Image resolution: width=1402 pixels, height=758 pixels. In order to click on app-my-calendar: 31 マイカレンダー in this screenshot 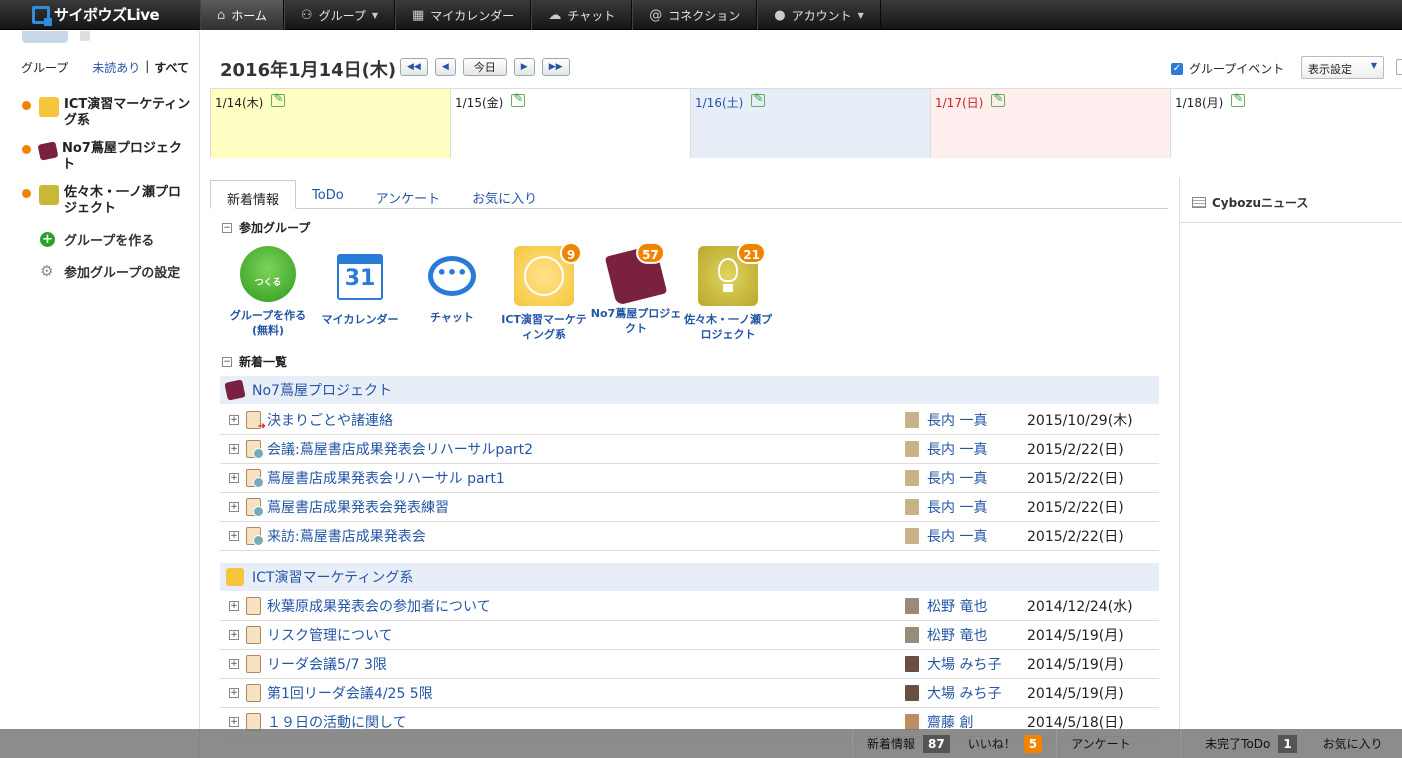, I will do `click(360, 293)`.